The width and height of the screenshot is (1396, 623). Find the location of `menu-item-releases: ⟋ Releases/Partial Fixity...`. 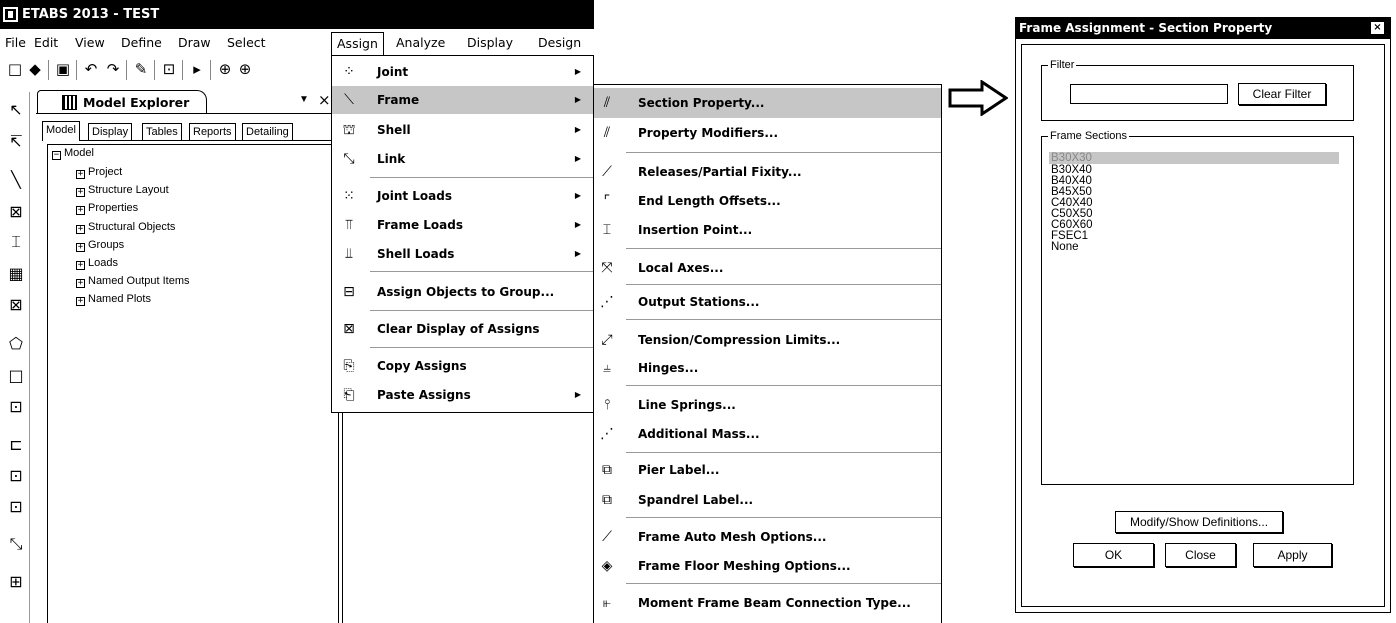

menu-item-releases: ⟋ Releases/Partial Fixity... is located at coordinates (767, 172).